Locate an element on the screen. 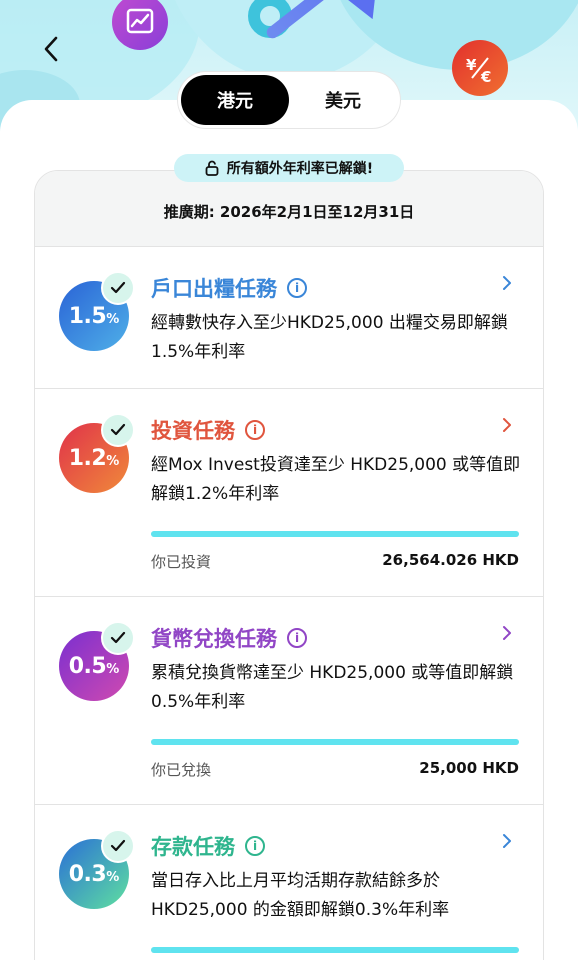 This screenshot has height=960, width=578. chevron-left-icon is located at coordinates (51, 49).